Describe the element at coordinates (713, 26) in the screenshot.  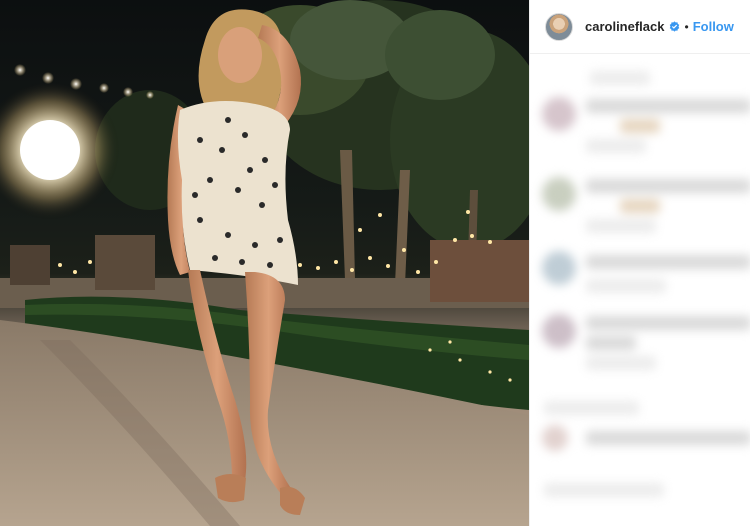
I see `follow-button: Follow` at that location.